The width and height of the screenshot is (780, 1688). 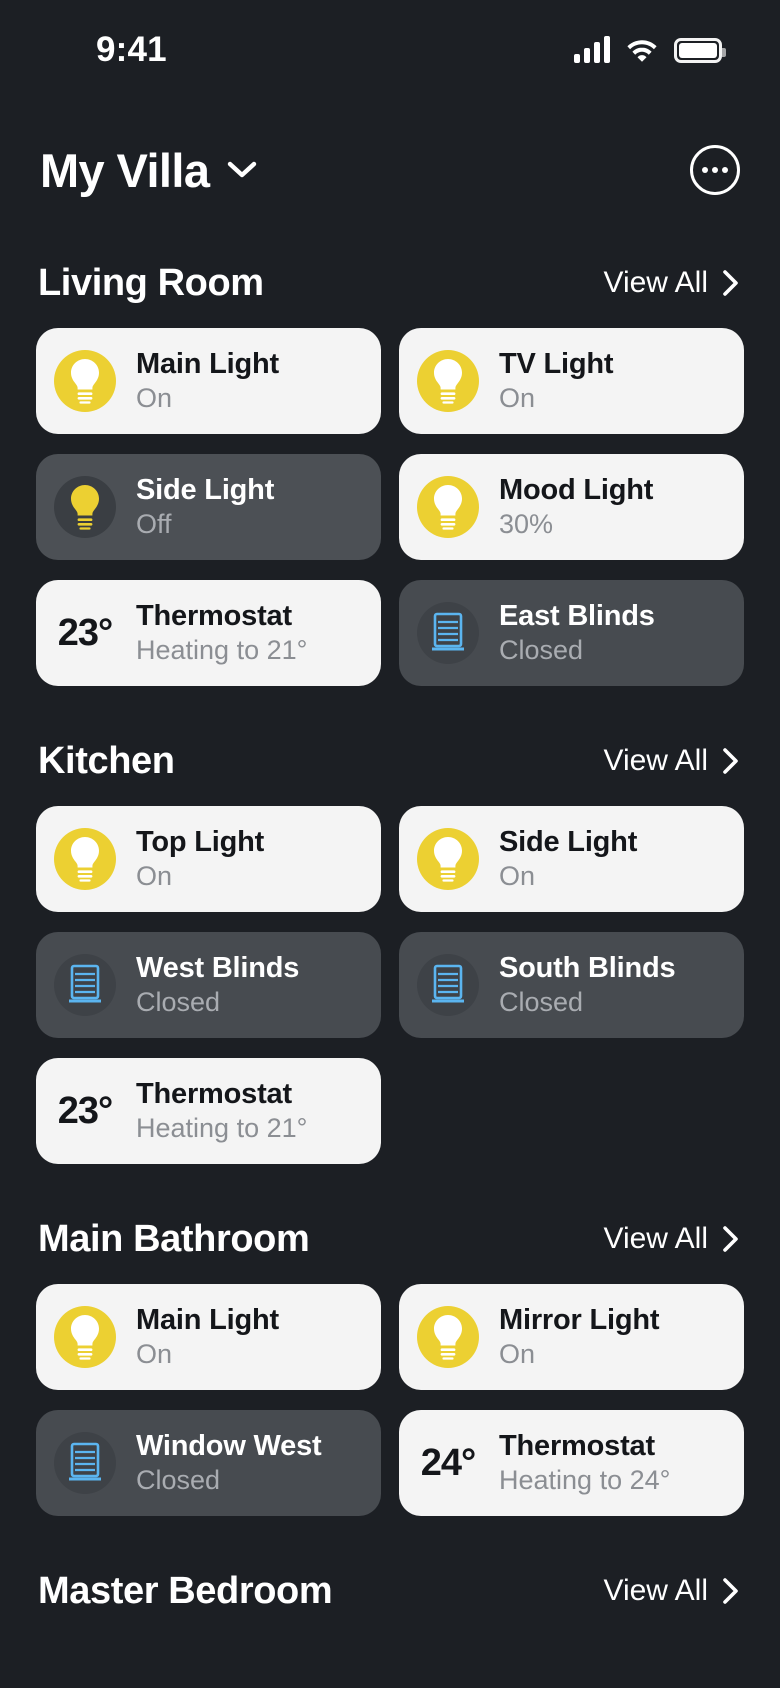 What do you see at coordinates (571, 381) in the screenshot?
I see `device-card: TV Light On` at bounding box center [571, 381].